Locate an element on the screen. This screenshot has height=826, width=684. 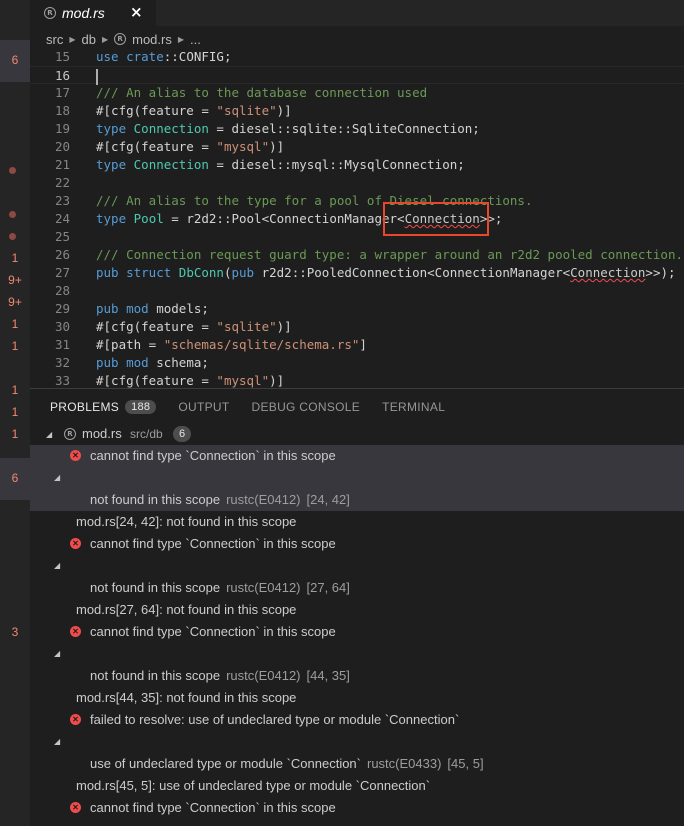
tab-problems: PROBLEMS 188 is located at coordinates (103, 407).